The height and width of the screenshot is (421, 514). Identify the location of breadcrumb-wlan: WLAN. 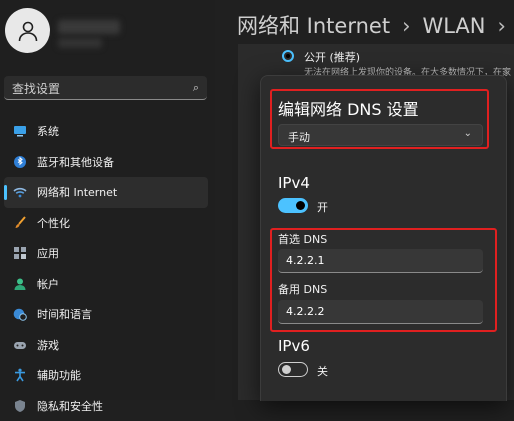
(453, 26).